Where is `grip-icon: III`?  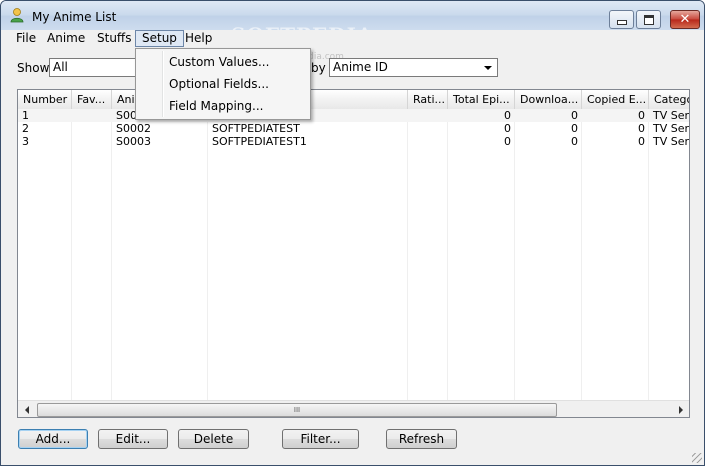 grip-icon: III is located at coordinates (297, 410).